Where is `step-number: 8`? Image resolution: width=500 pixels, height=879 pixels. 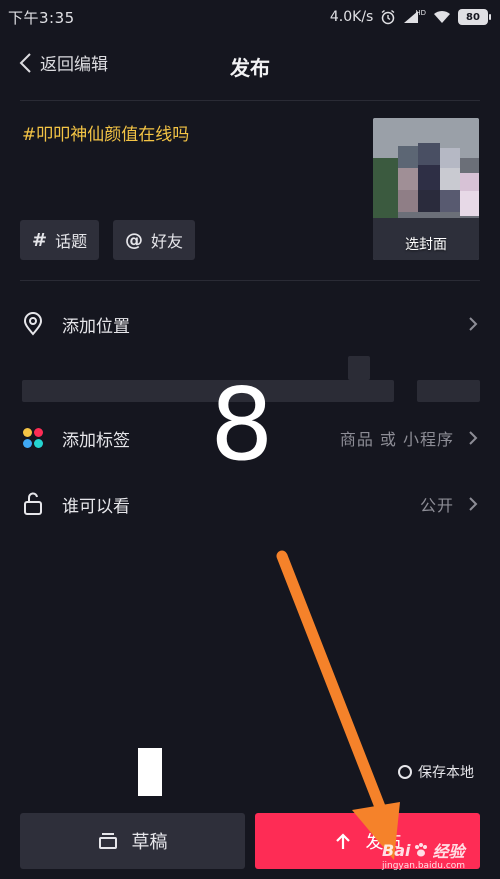 step-number: 8 is located at coordinates (242, 424).